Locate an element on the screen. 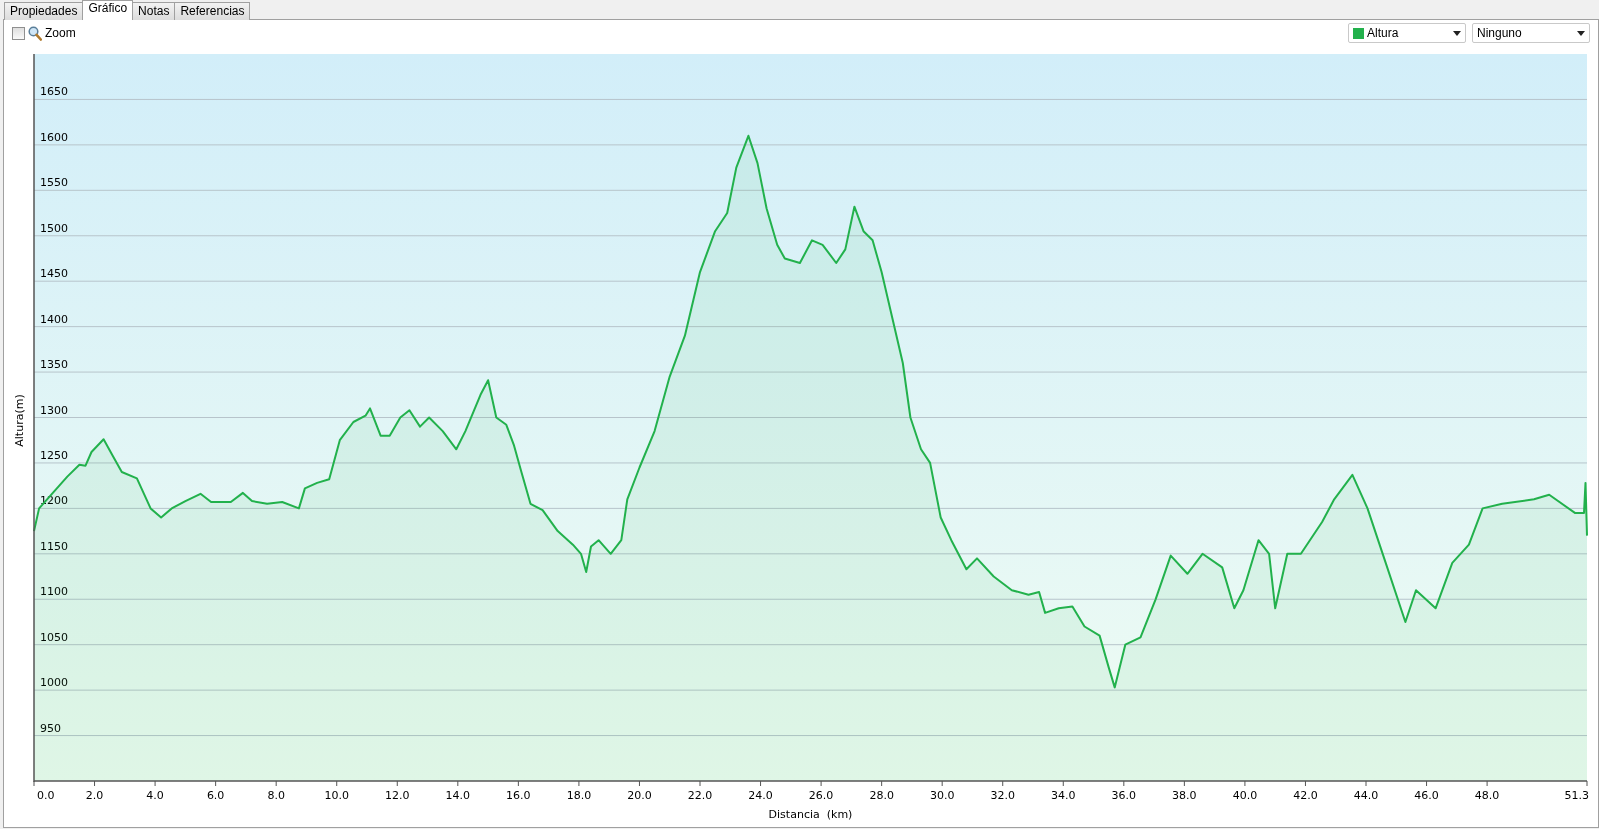  compare-dropdown: Ninguno is located at coordinates (1531, 33).